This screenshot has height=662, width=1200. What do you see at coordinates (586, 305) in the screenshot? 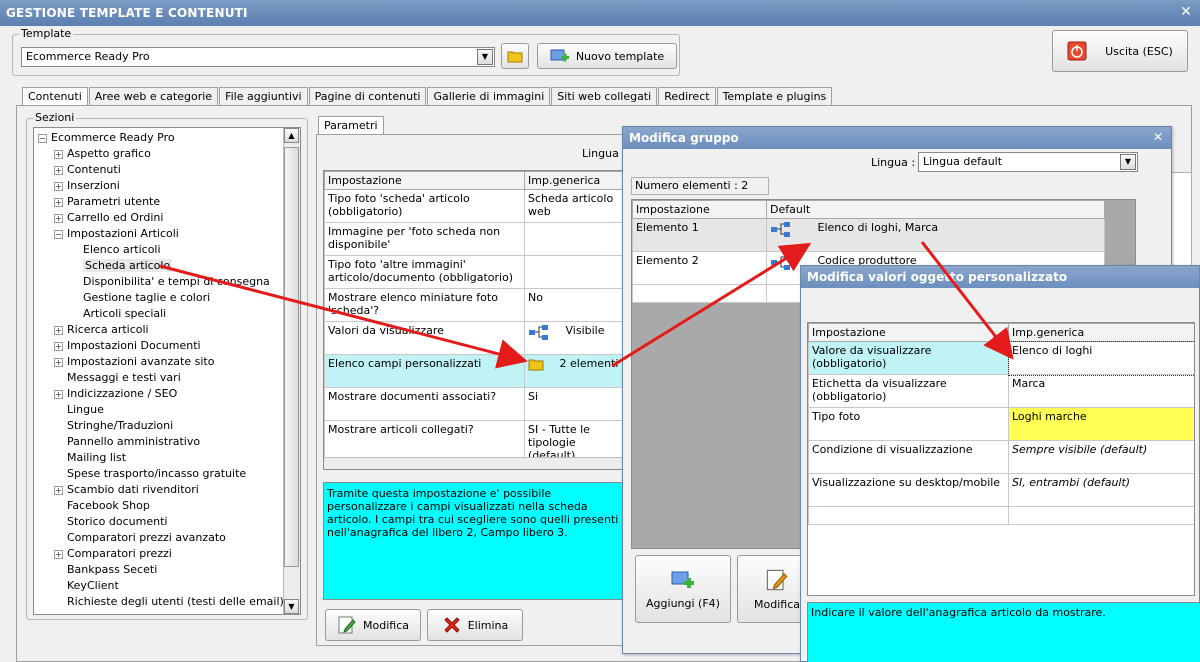
I see `annotation-arrows` at bounding box center [586, 305].